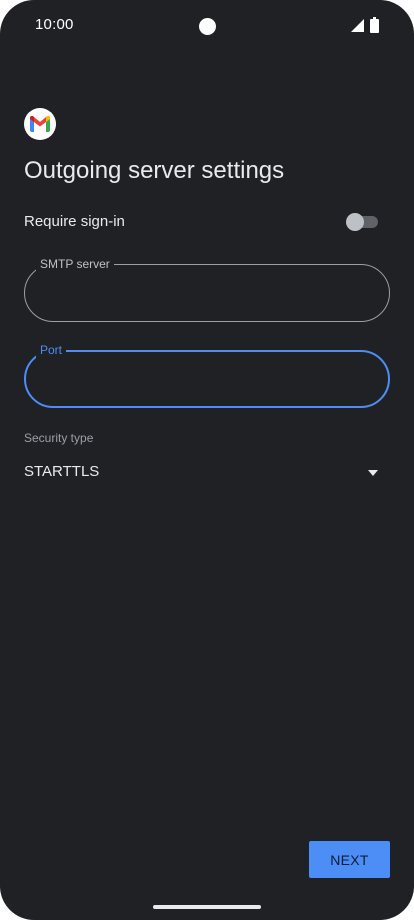  I want to click on smtp-server-field: SMTP server, so click(207, 289).